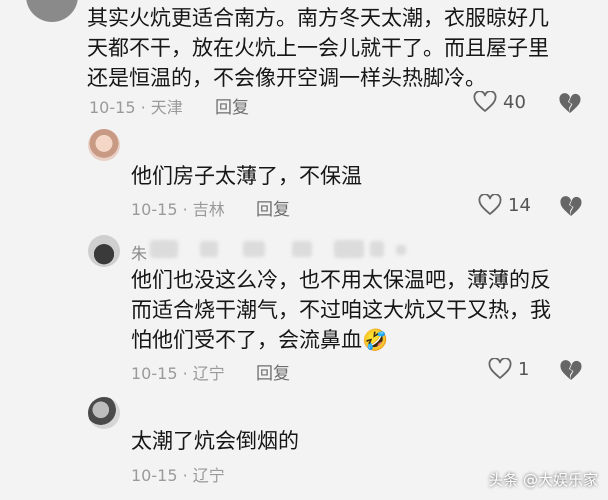 This screenshot has width=608, height=500. I want to click on comment-text-line: 太潮了炕会倒烟的, so click(215, 441).